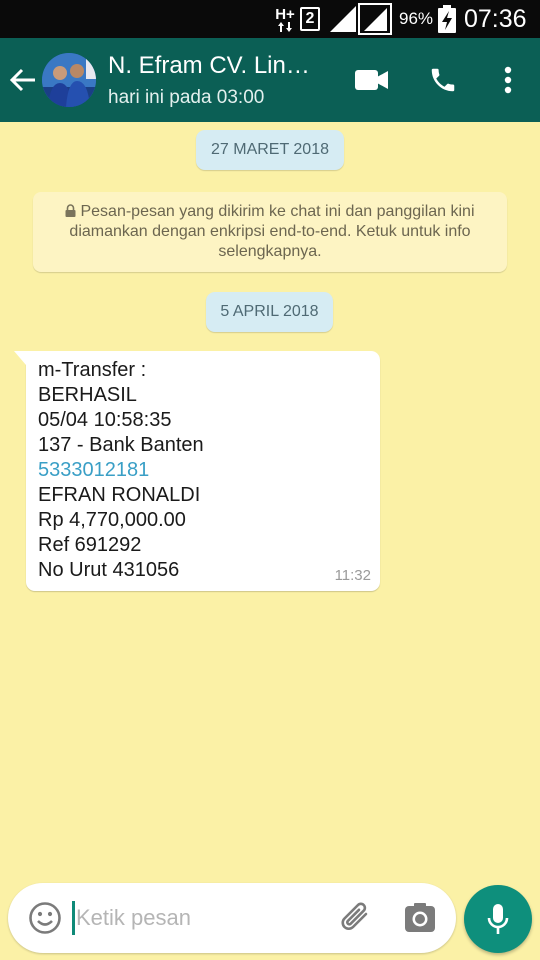  I want to click on clock: 07:36, so click(495, 18).